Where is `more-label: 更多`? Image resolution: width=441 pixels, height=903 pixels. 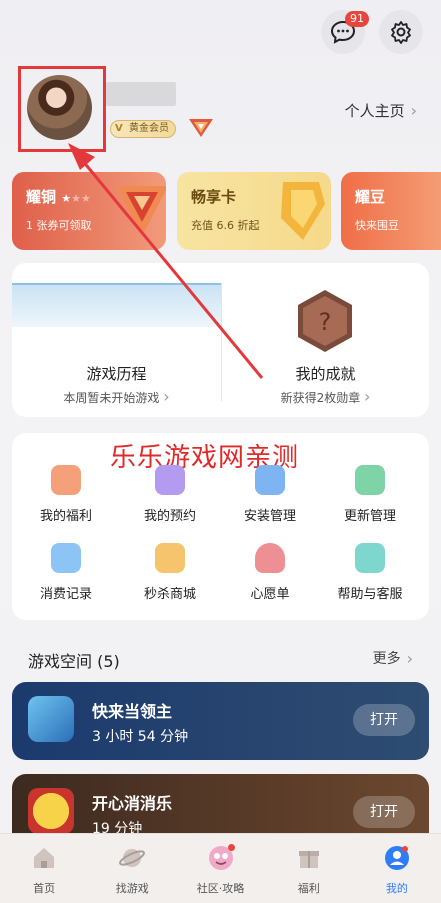 more-label: 更多 is located at coordinates (386, 659).